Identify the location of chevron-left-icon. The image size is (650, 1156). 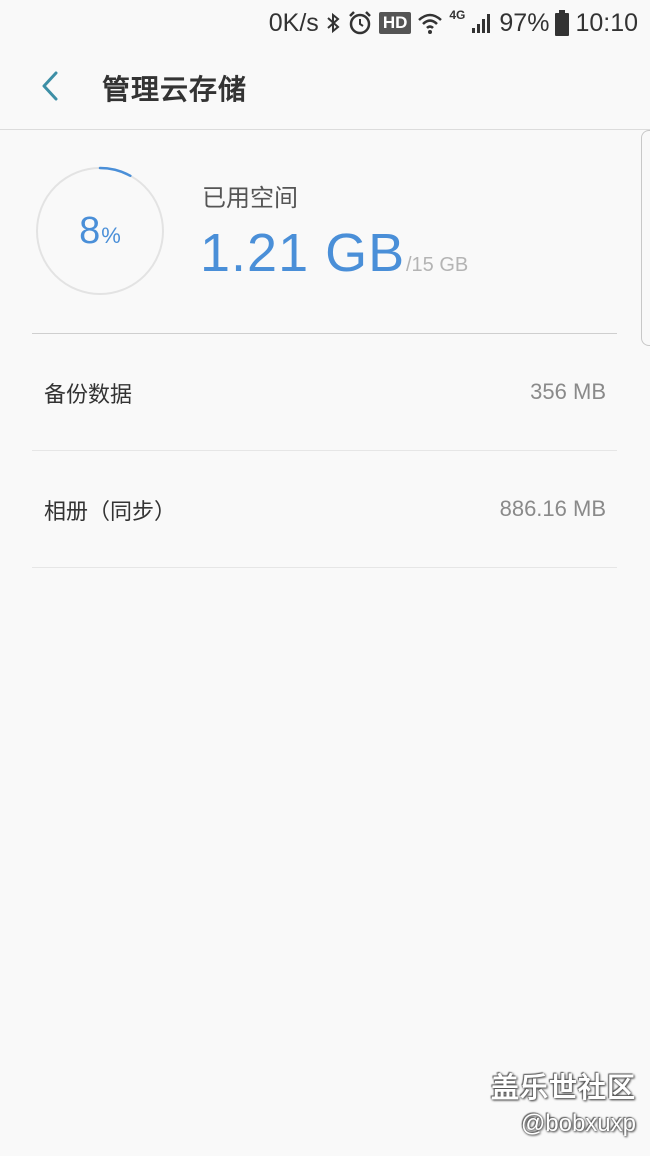
(50, 88).